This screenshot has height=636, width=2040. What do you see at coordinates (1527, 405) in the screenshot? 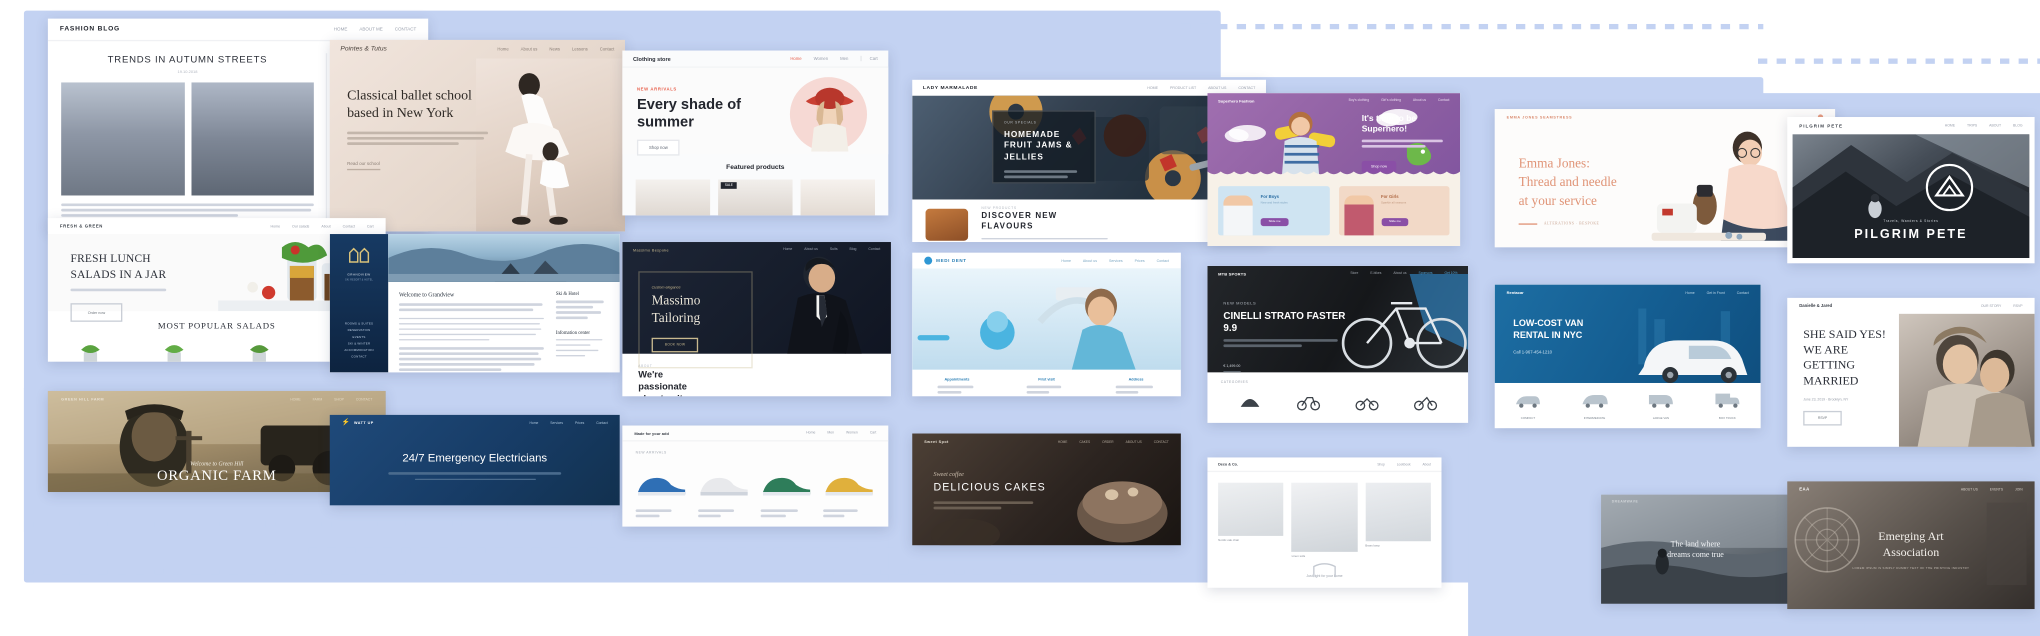
I see `vehicle-option: COMPACT` at bounding box center [1527, 405].